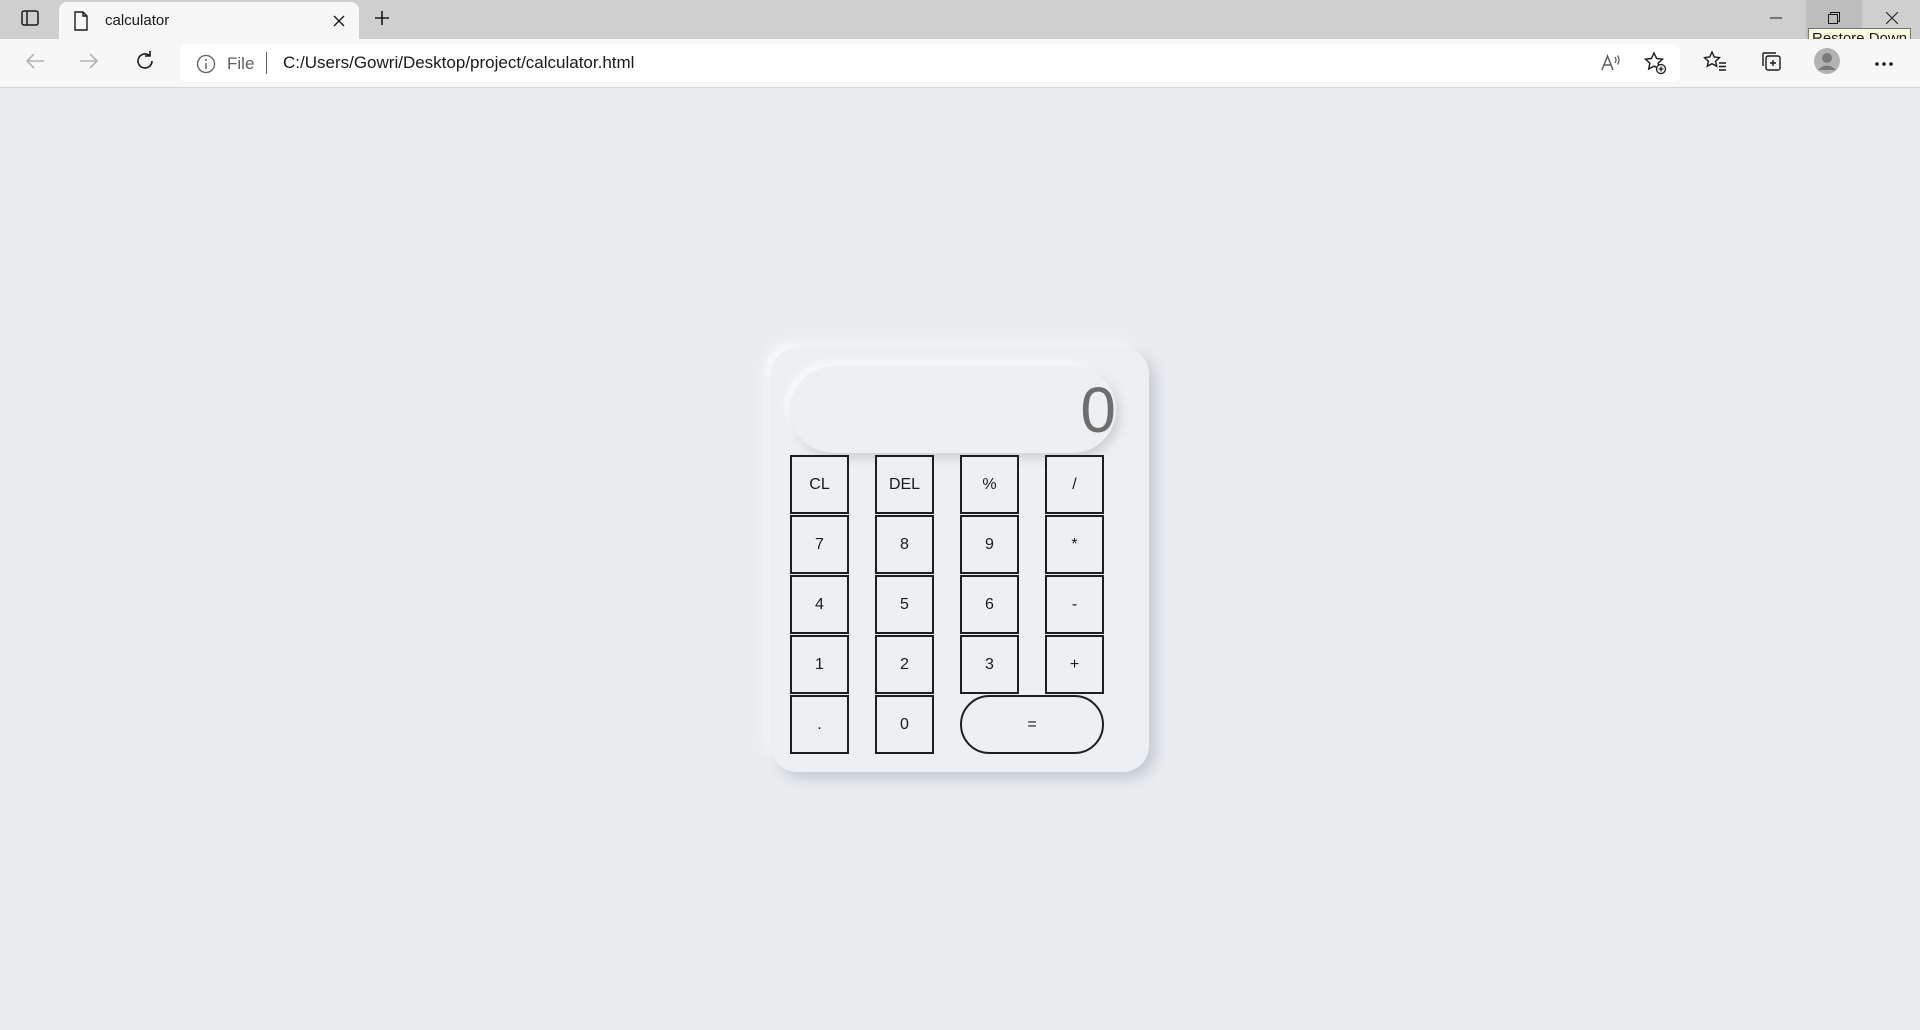  What do you see at coordinates (819, 724) in the screenshot?
I see `decimal-point-button: .` at bounding box center [819, 724].